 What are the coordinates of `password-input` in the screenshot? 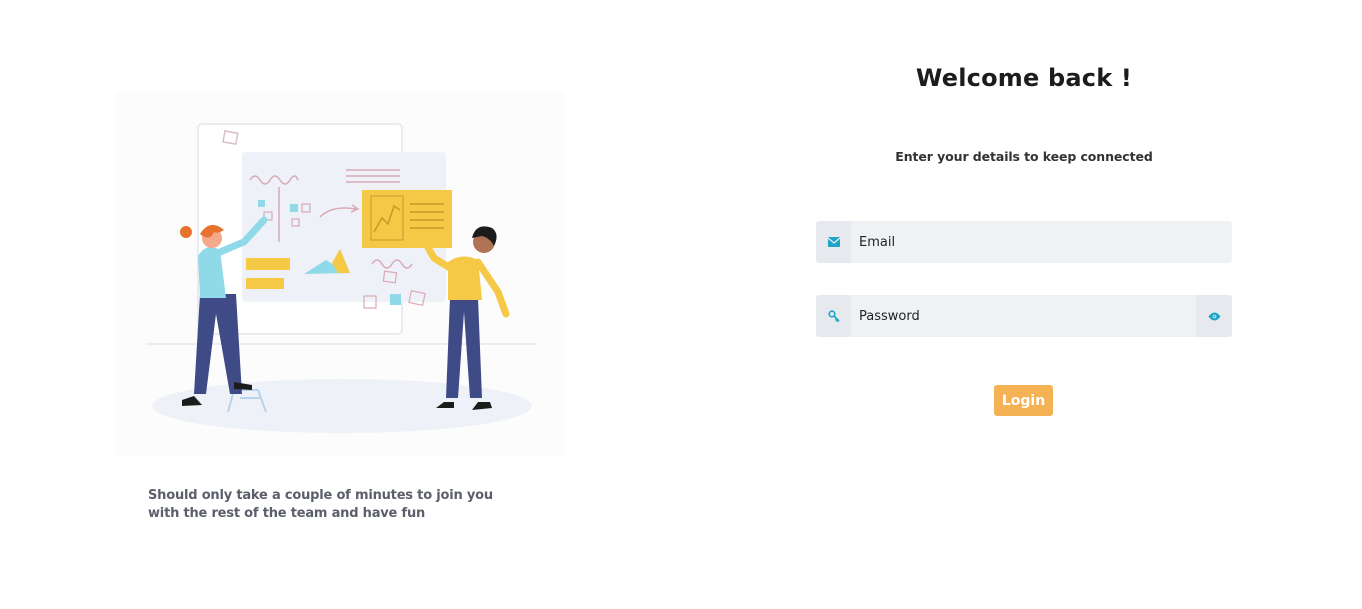 It's located at (1023, 316).